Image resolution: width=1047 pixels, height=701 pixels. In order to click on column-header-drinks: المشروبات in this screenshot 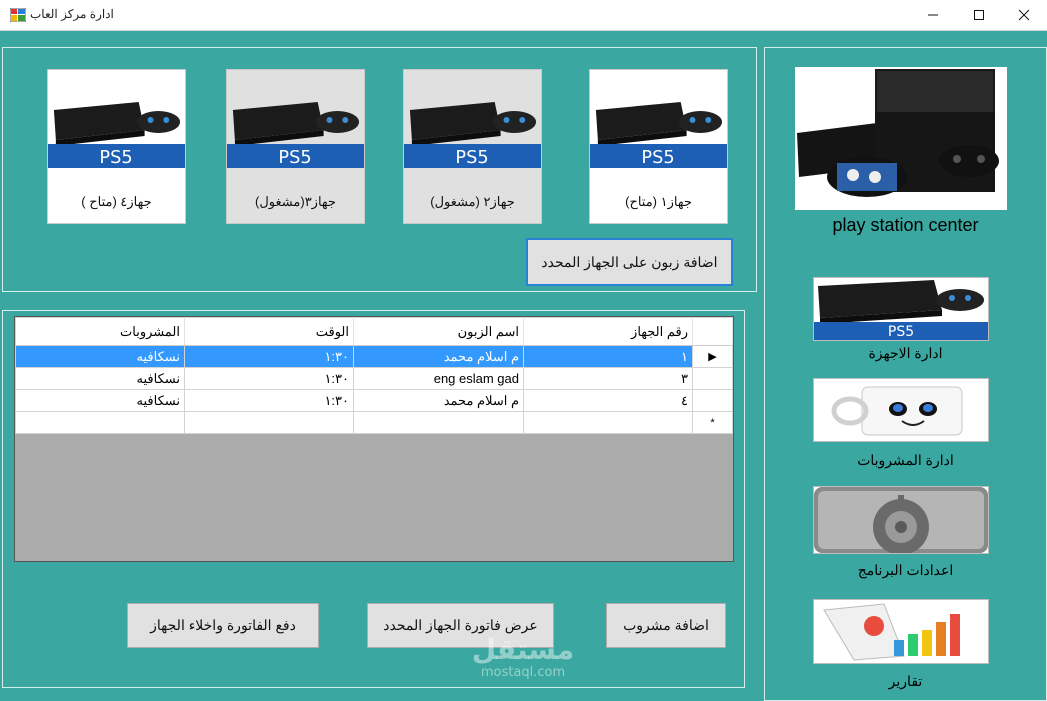, I will do `click(100, 331)`.